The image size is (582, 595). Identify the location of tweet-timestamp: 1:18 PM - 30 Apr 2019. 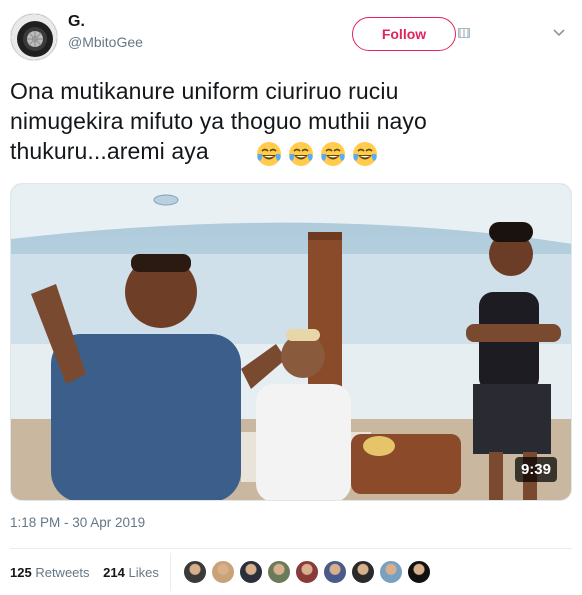
(77, 522).